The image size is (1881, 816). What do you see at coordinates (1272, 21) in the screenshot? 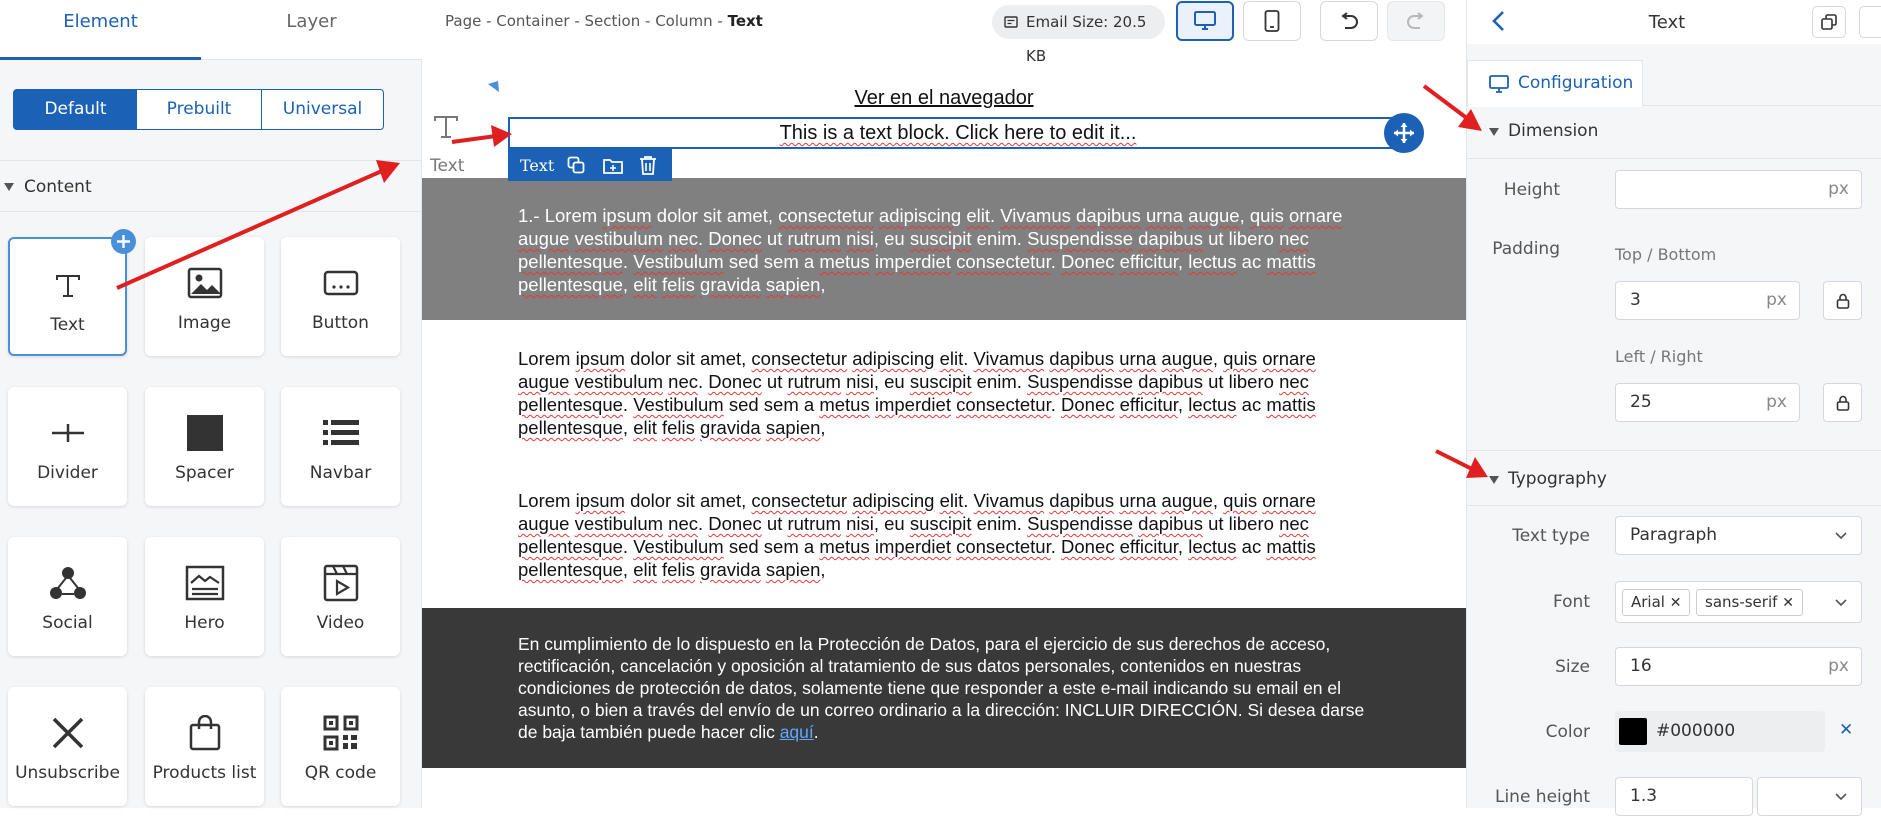
I see `mobile-view-button` at bounding box center [1272, 21].